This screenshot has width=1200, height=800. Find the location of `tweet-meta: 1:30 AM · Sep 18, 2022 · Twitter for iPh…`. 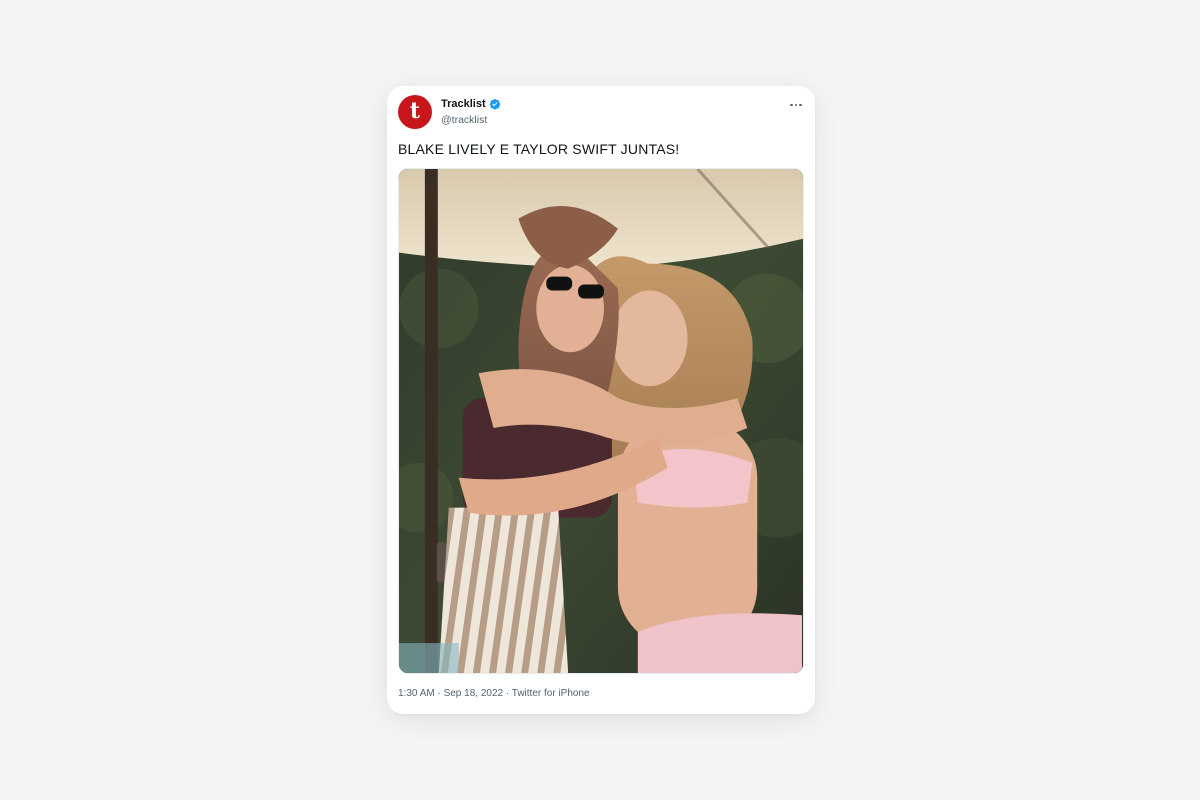

tweet-meta: 1:30 AM · Sep 18, 2022 · Twitter for iPh… is located at coordinates (494, 693).